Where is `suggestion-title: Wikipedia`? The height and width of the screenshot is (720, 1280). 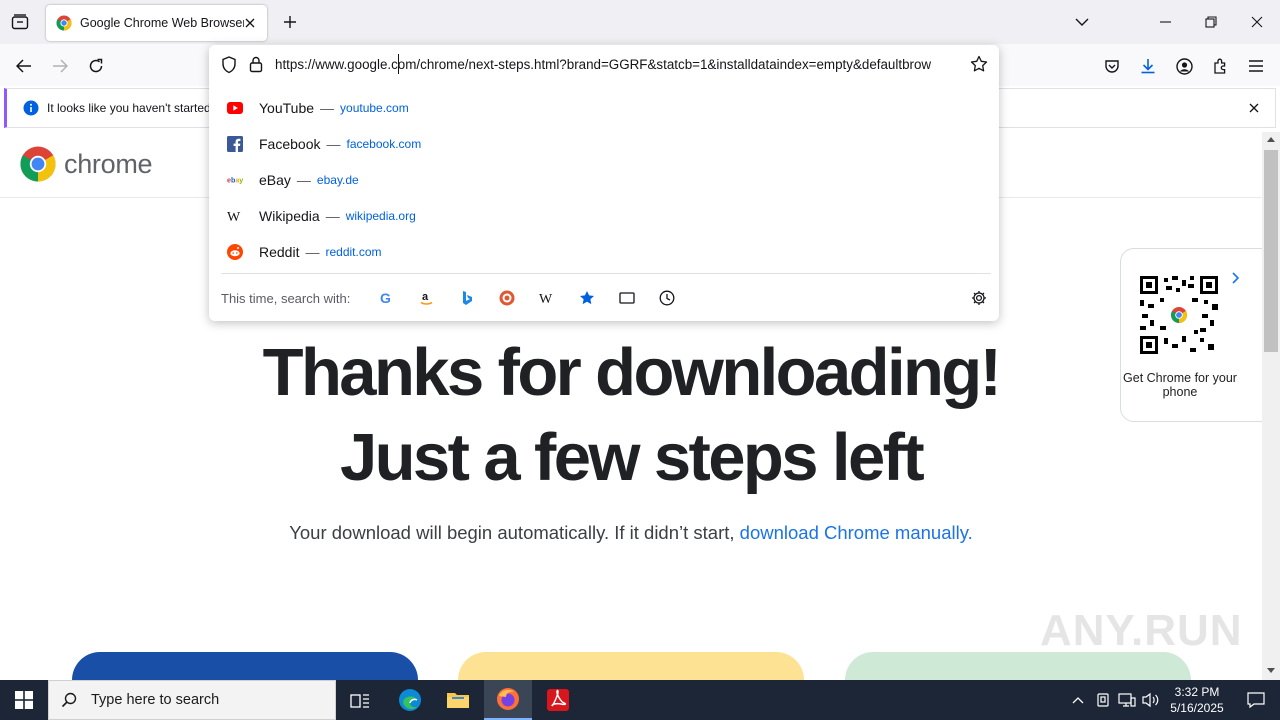
suggestion-title: Wikipedia is located at coordinates (289, 216).